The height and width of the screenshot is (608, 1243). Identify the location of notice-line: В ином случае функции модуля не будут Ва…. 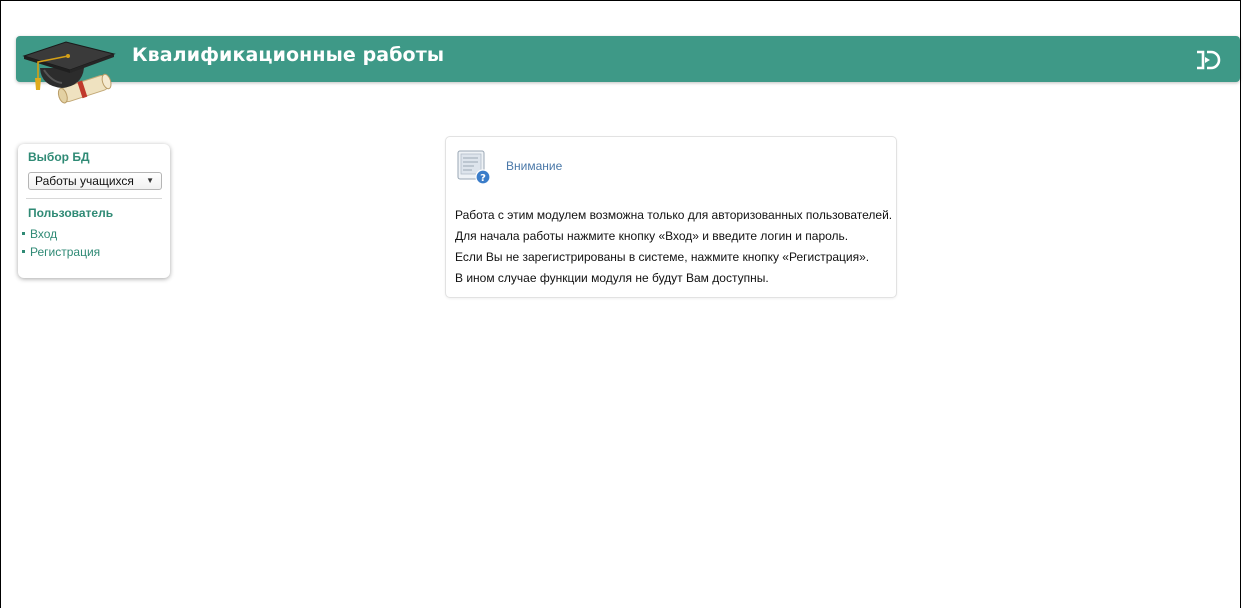
(612, 278).